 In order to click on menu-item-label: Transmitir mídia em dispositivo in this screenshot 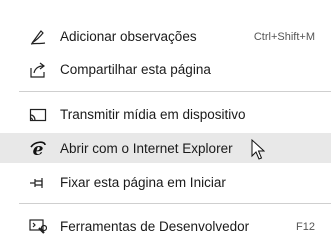, I will do `click(153, 114)`.